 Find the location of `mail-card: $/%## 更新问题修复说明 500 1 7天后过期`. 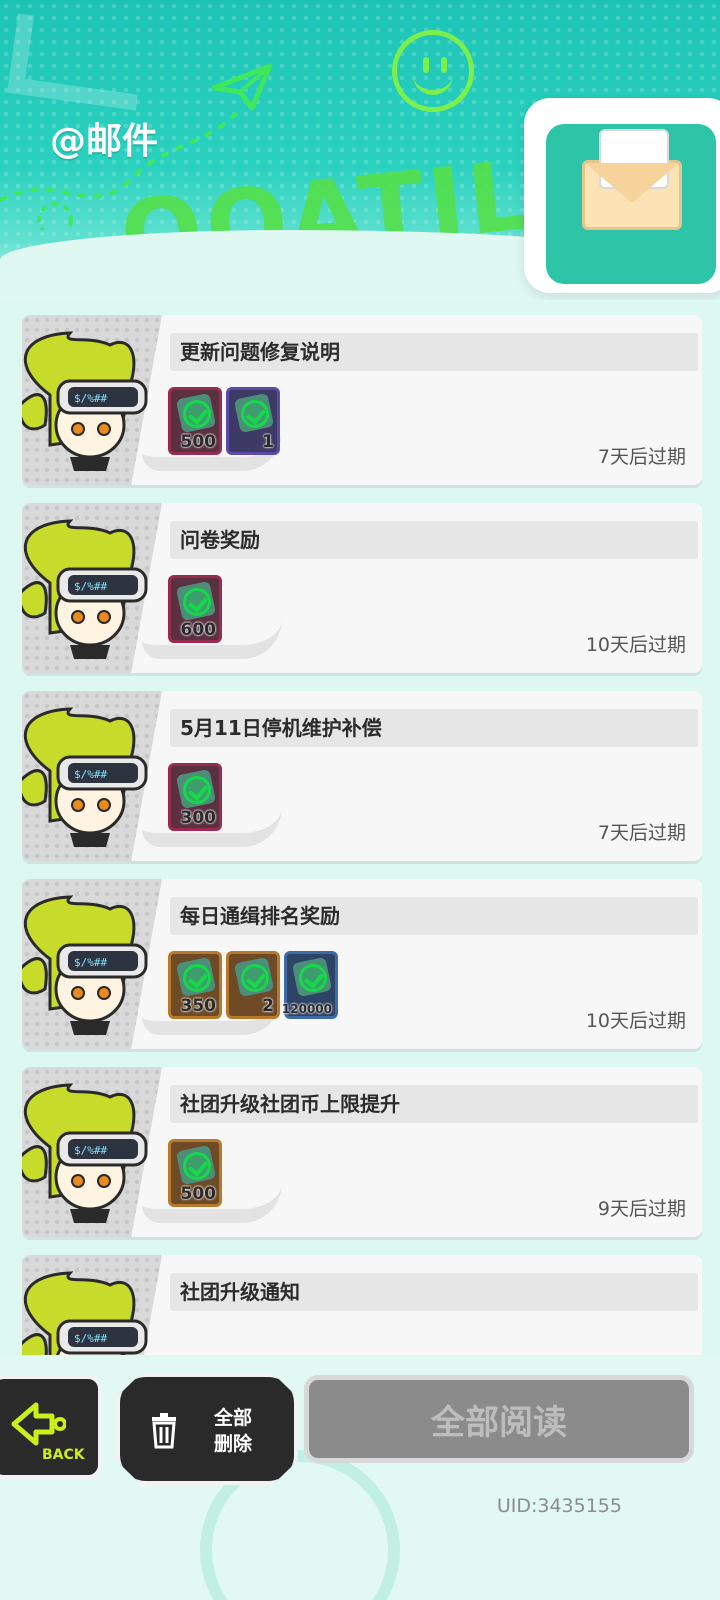

mail-card: $/%## 更新问题修复说明 500 1 7天后过期 is located at coordinates (362, 400).